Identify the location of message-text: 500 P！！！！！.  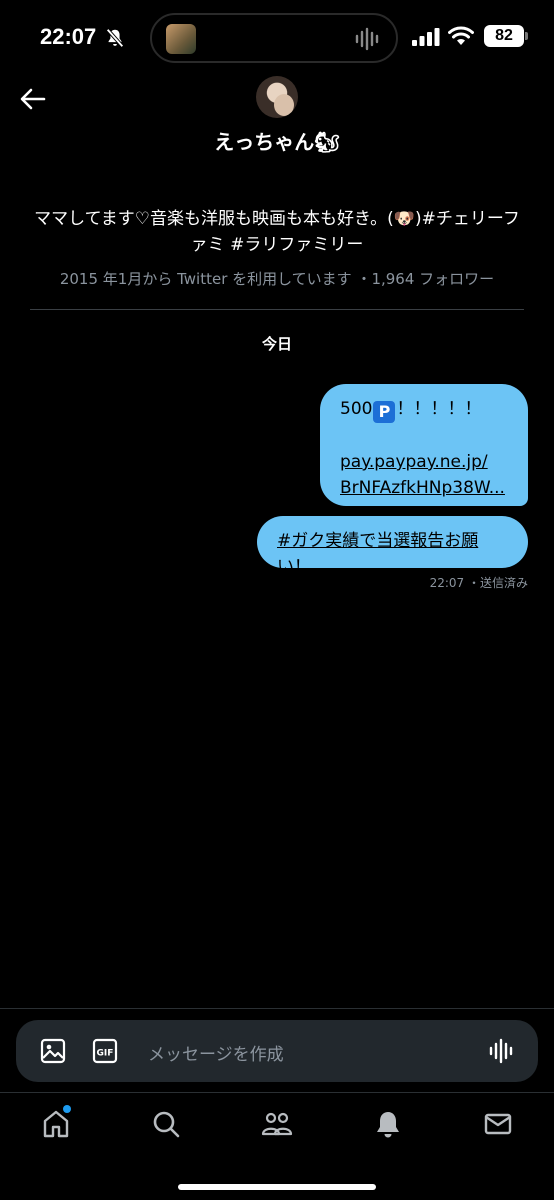
(424, 409).